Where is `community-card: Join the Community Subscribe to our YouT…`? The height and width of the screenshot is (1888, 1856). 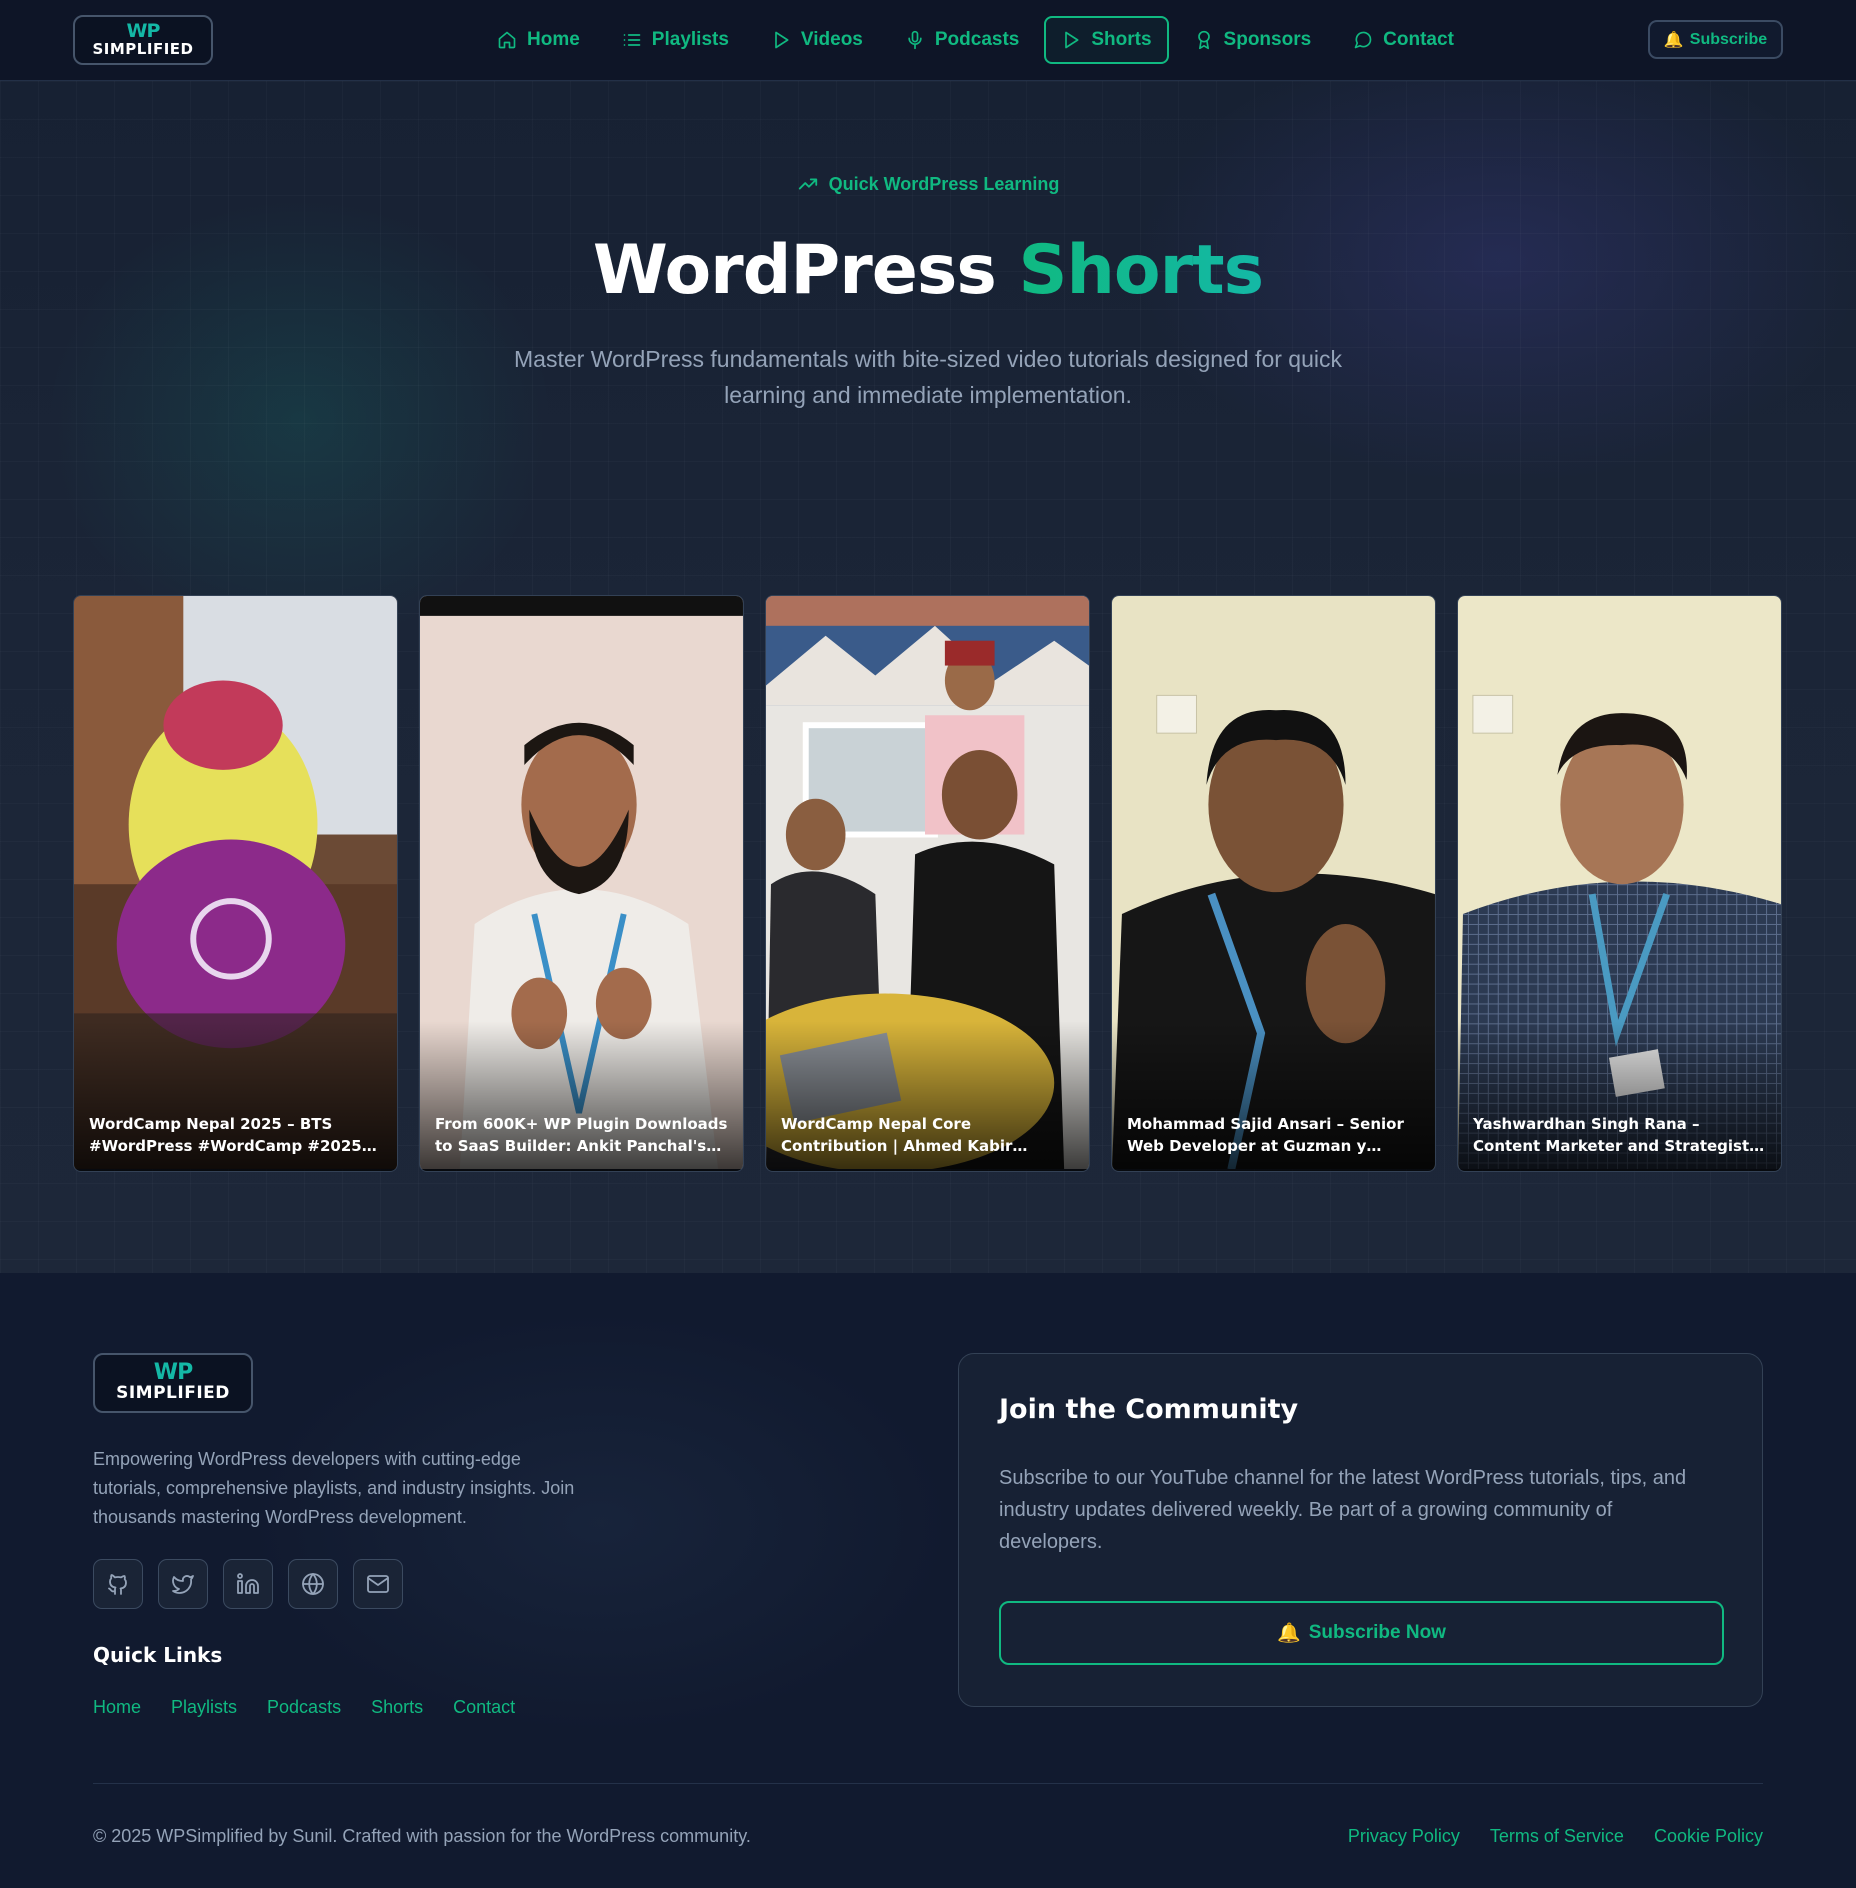
community-card: Join the Community Subscribe to our YouT… is located at coordinates (1360, 1530).